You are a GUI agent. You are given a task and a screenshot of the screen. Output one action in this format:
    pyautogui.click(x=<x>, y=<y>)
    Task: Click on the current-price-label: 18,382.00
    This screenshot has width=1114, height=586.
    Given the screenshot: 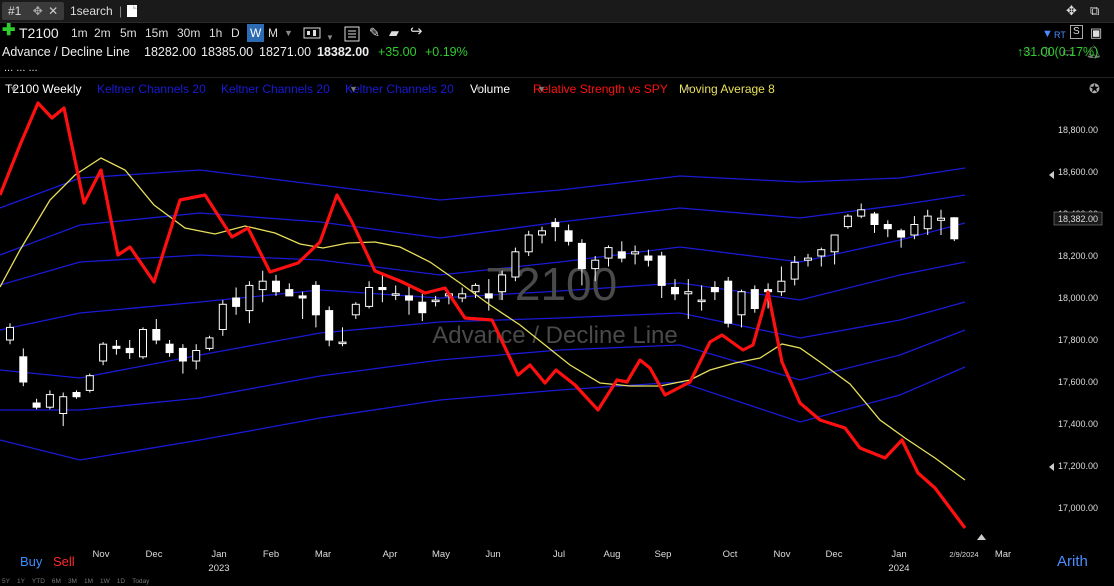 What is the action you would take?
    pyautogui.click(x=1078, y=219)
    